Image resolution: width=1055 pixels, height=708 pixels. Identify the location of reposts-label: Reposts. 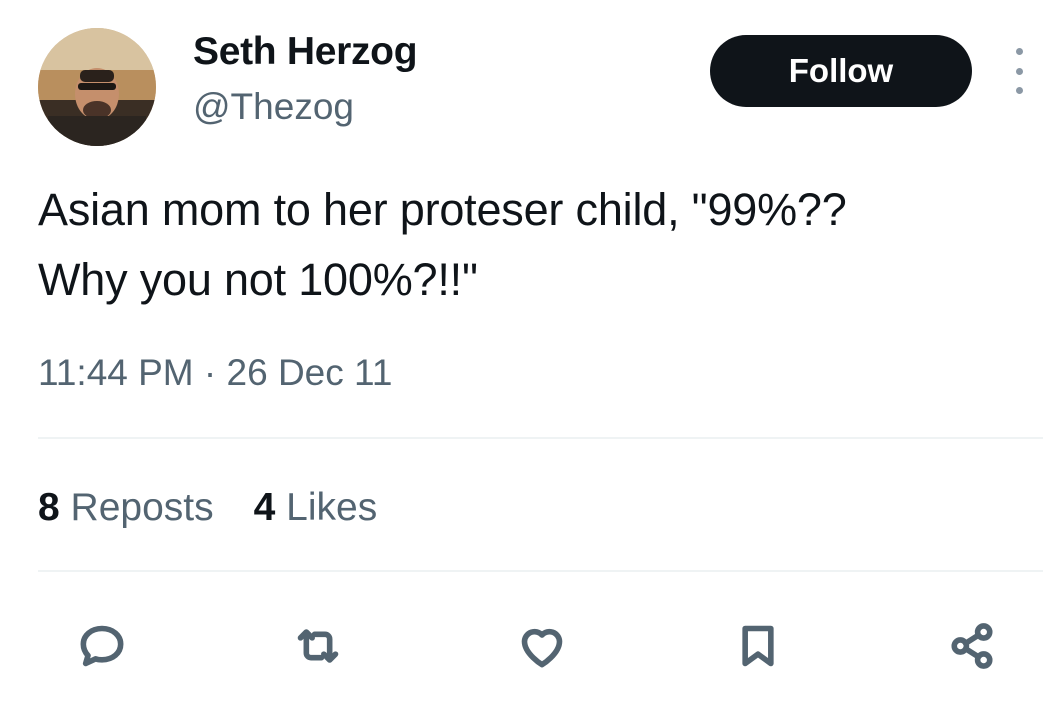
(142, 507).